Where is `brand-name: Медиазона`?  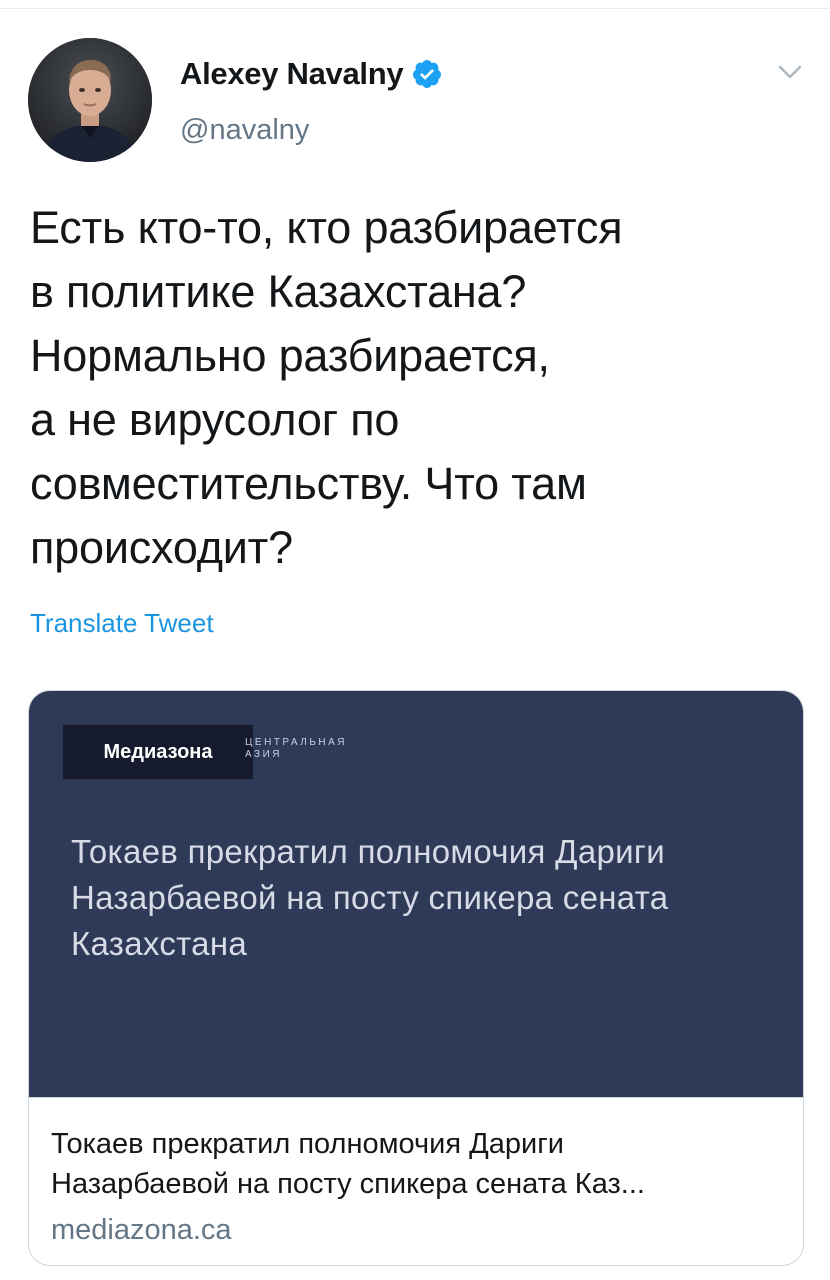 brand-name: Медиазона is located at coordinates (158, 751).